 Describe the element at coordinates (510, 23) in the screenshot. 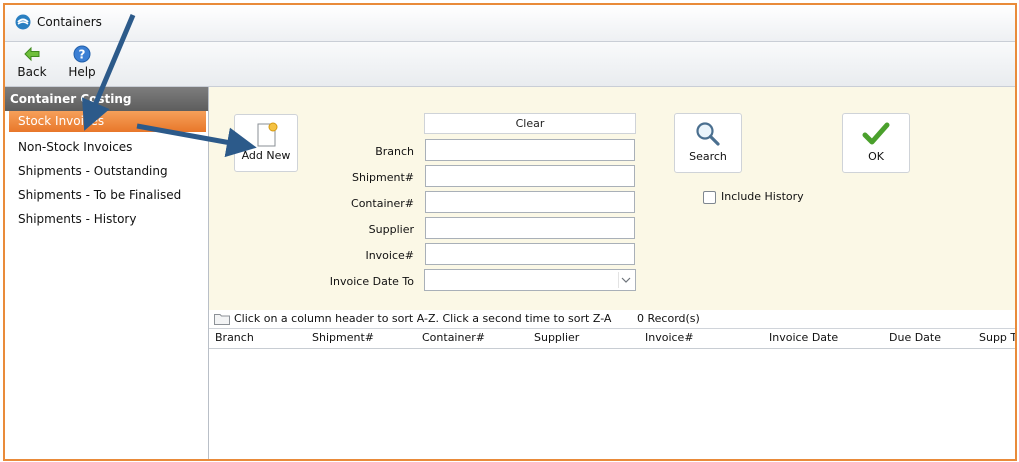

I see `title-bar: Containers` at that location.